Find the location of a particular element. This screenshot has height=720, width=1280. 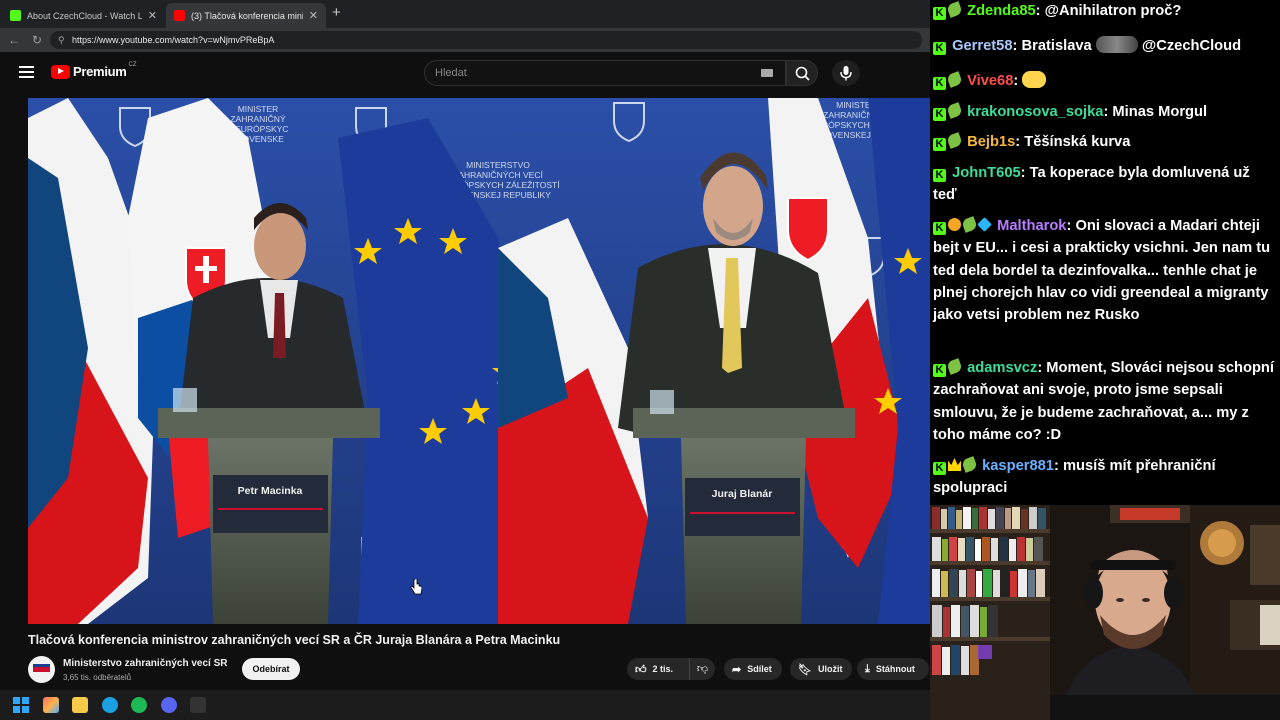

youtube-logo: Premium CZ is located at coordinates (94, 70).